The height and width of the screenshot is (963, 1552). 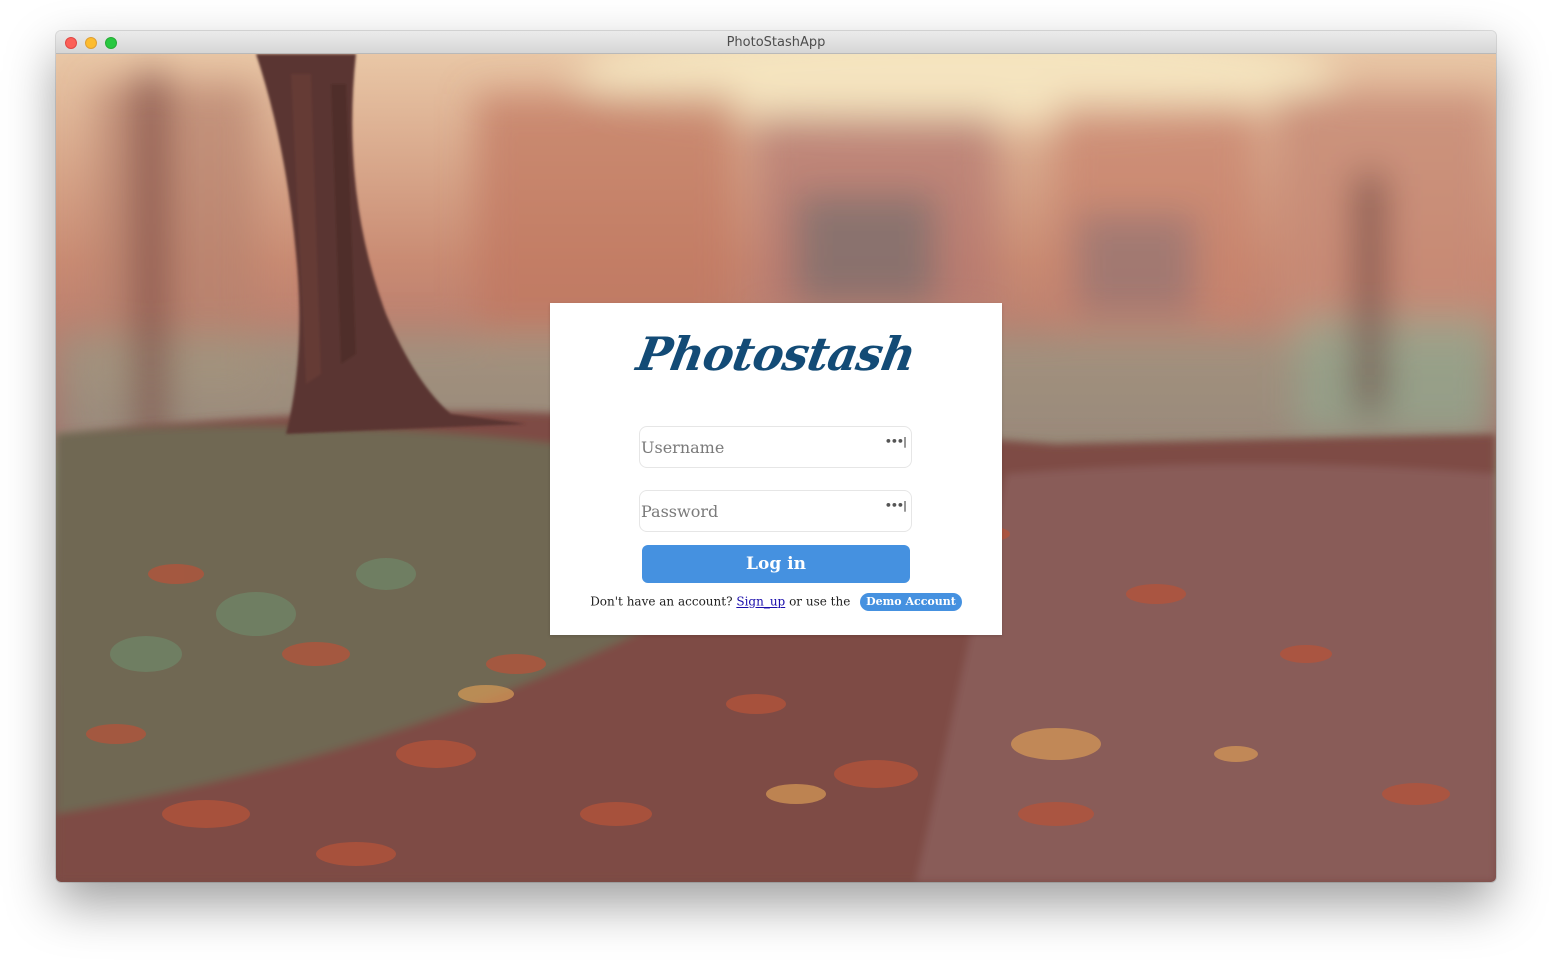 What do you see at coordinates (760, 602) in the screenshot?
I see `signup-link: Sign_up` at bounding box center [760, 602].